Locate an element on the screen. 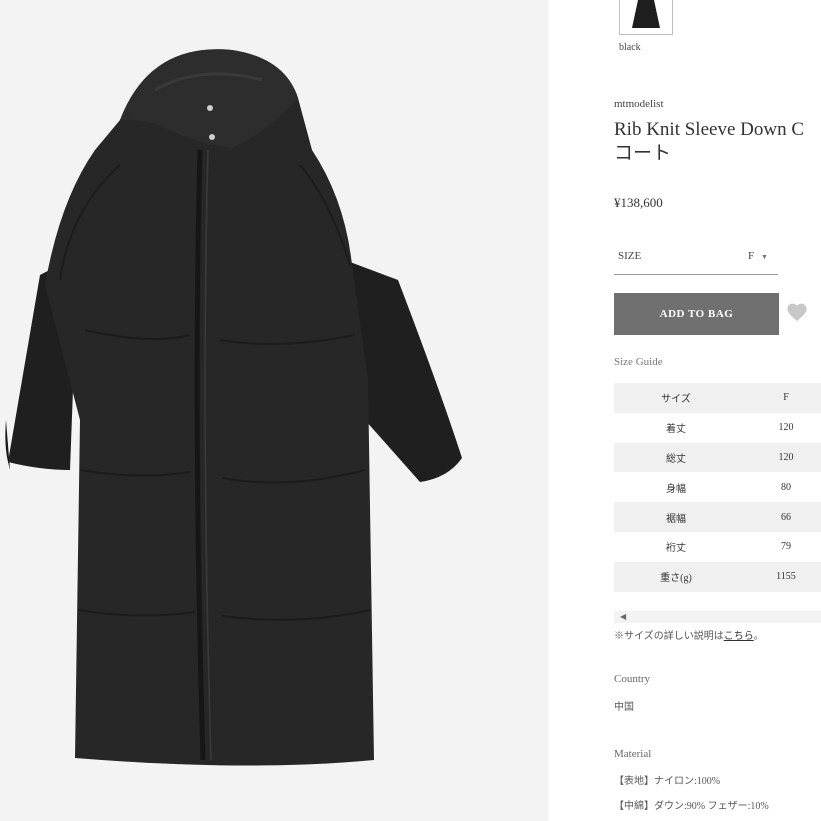  table-row: 着丈 120 is located at coordinates (717, 428).